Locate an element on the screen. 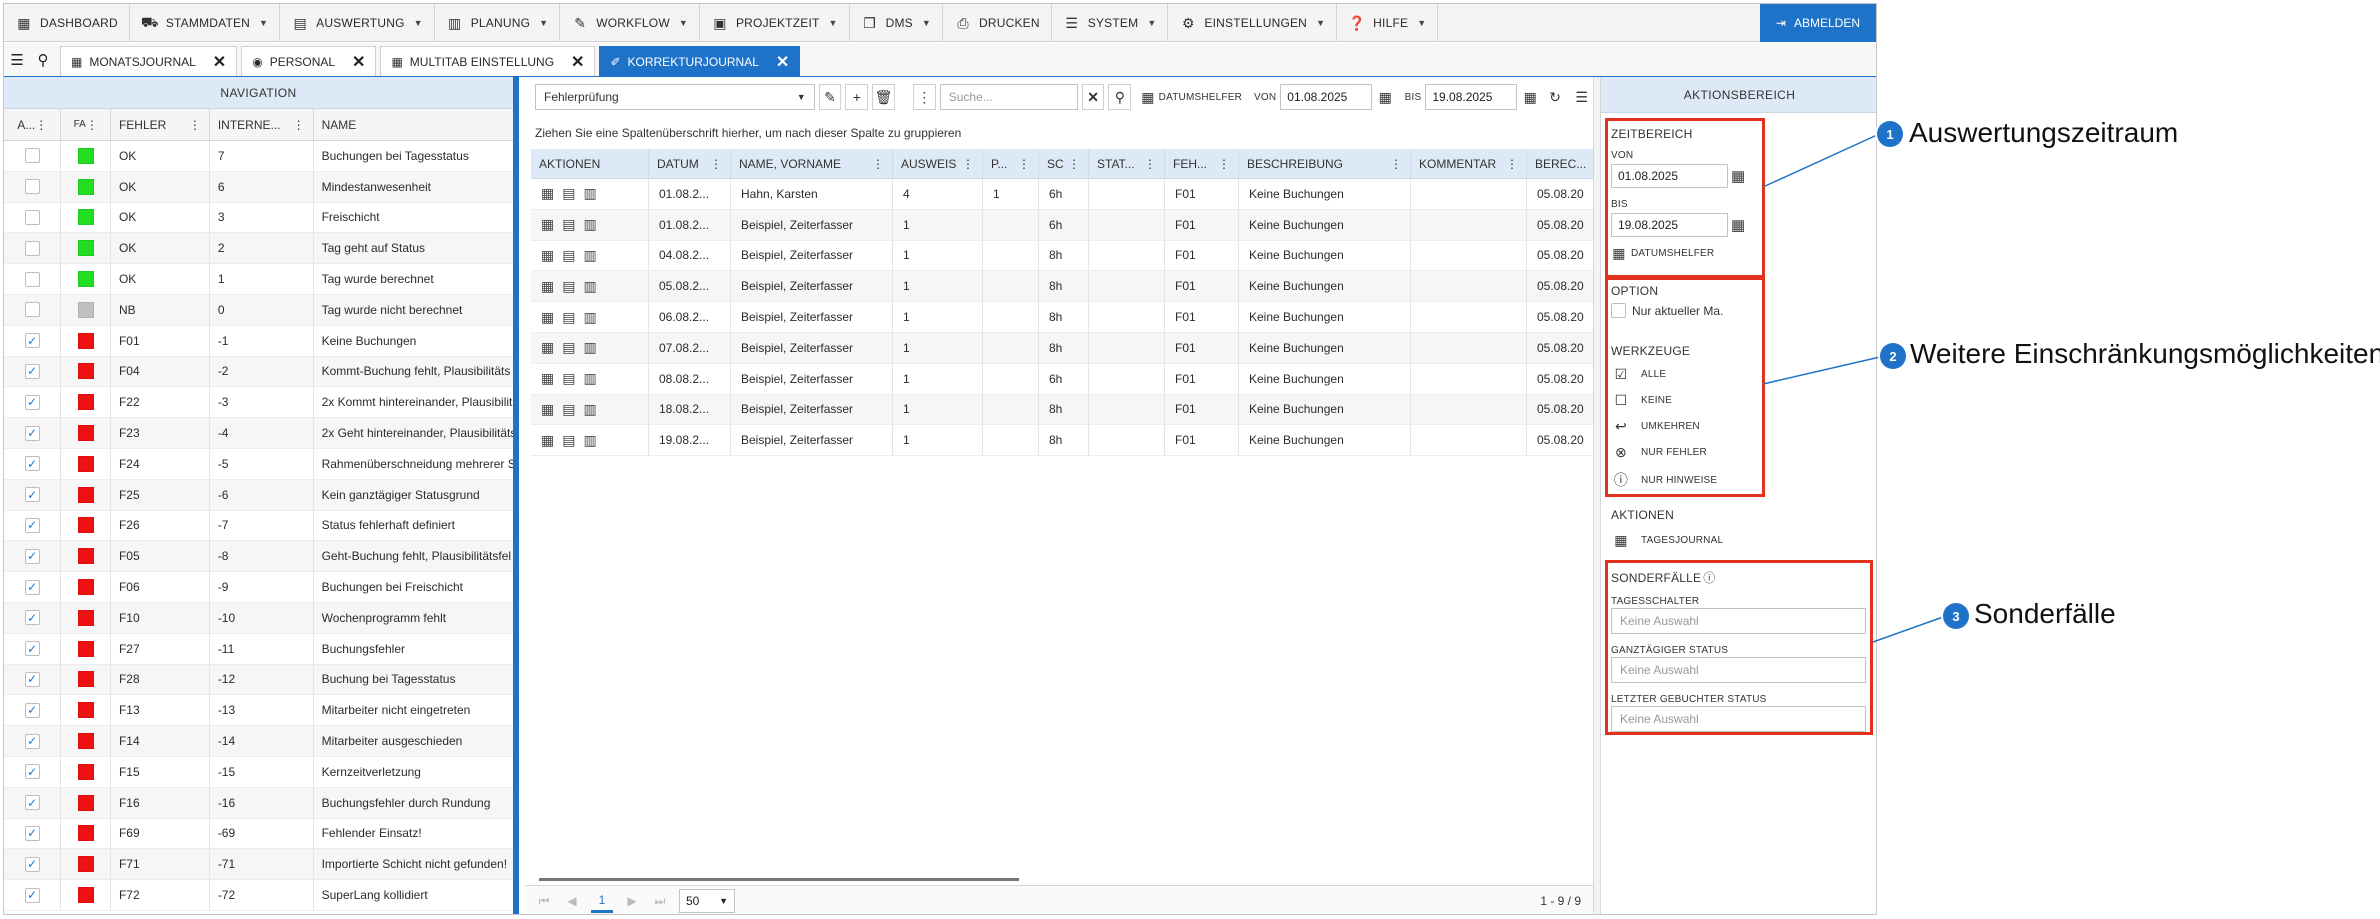 The image size is (2380, 919). column-header-name: NAME is located at coordinates (413, 124).